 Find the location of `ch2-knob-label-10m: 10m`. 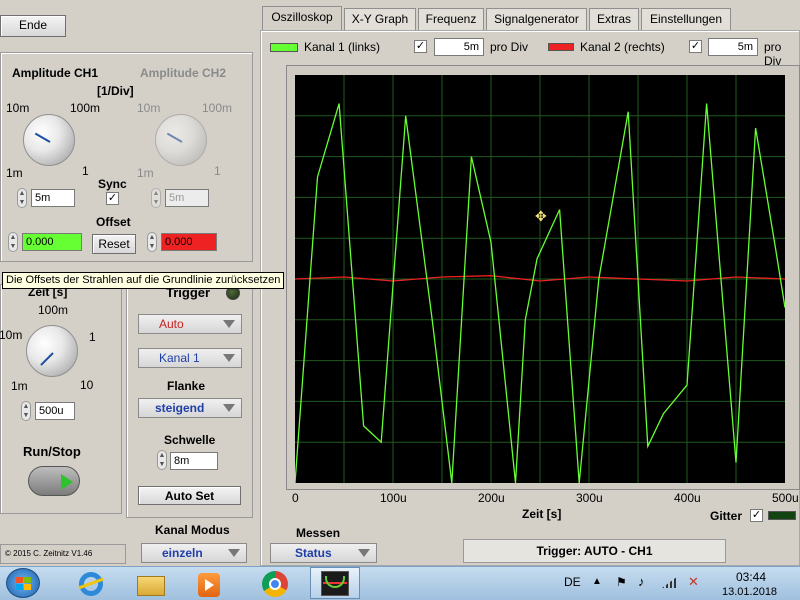

ch2-knob-label-10m: 10m is located at coordinates (149, 108).